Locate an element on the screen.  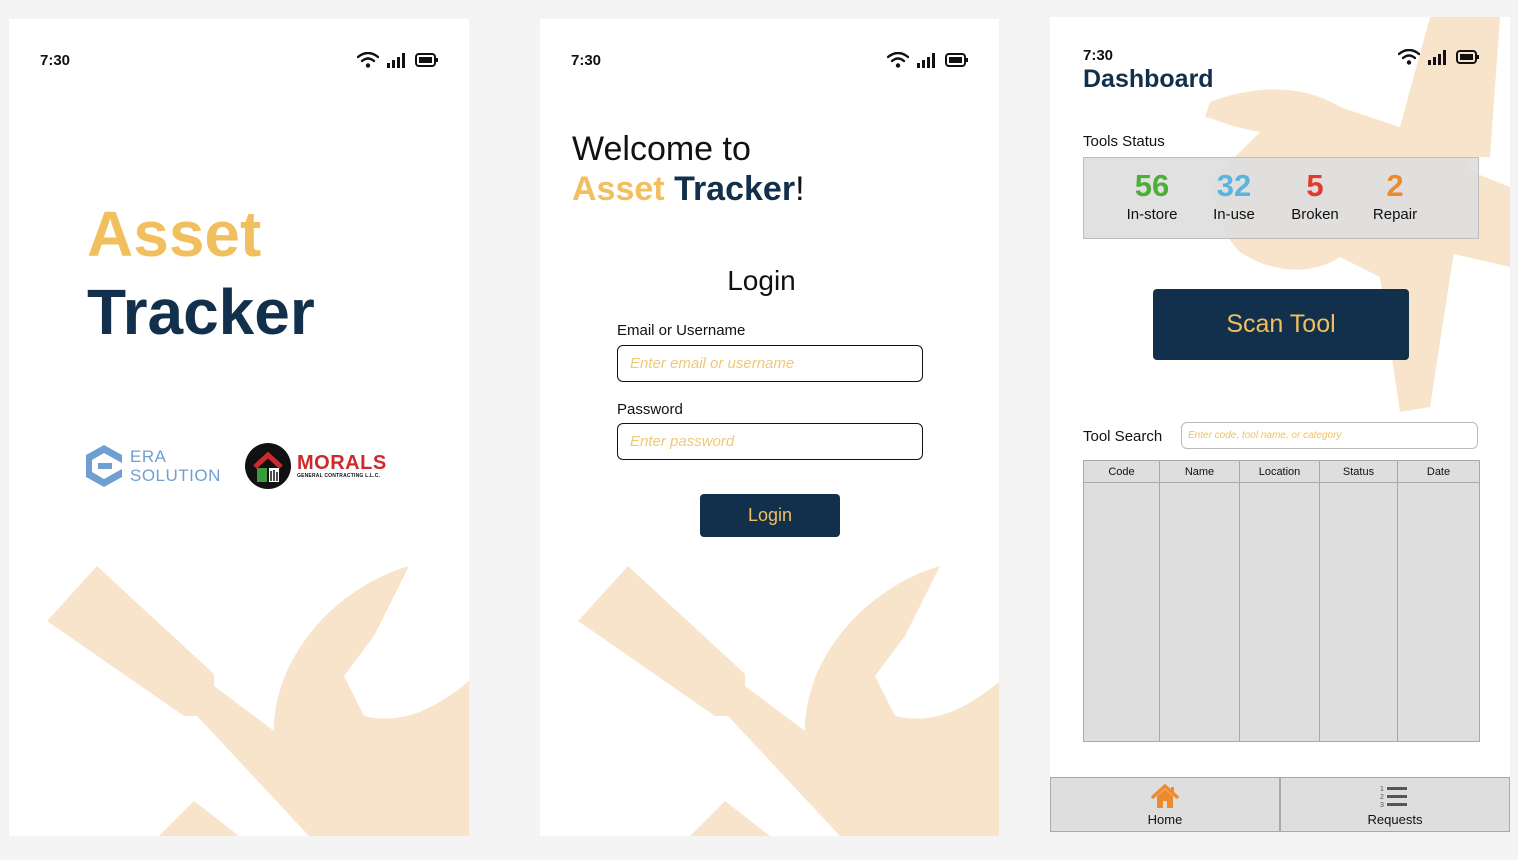
brand-tracker: Tracker is located at coordinates (735, 189).